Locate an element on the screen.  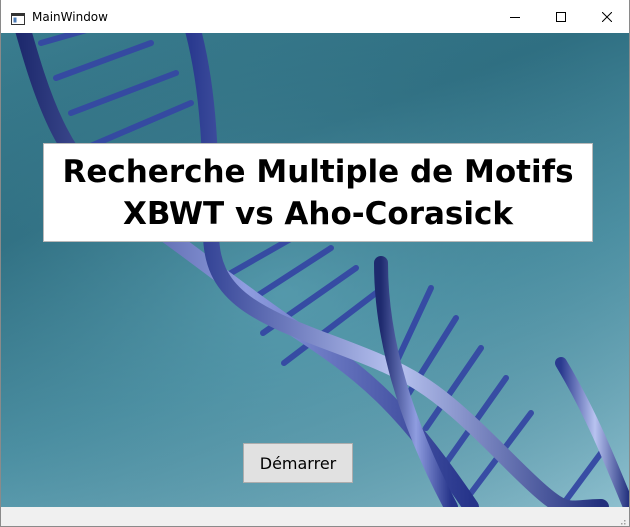
maximize-button is located at coordinates (561, 16).